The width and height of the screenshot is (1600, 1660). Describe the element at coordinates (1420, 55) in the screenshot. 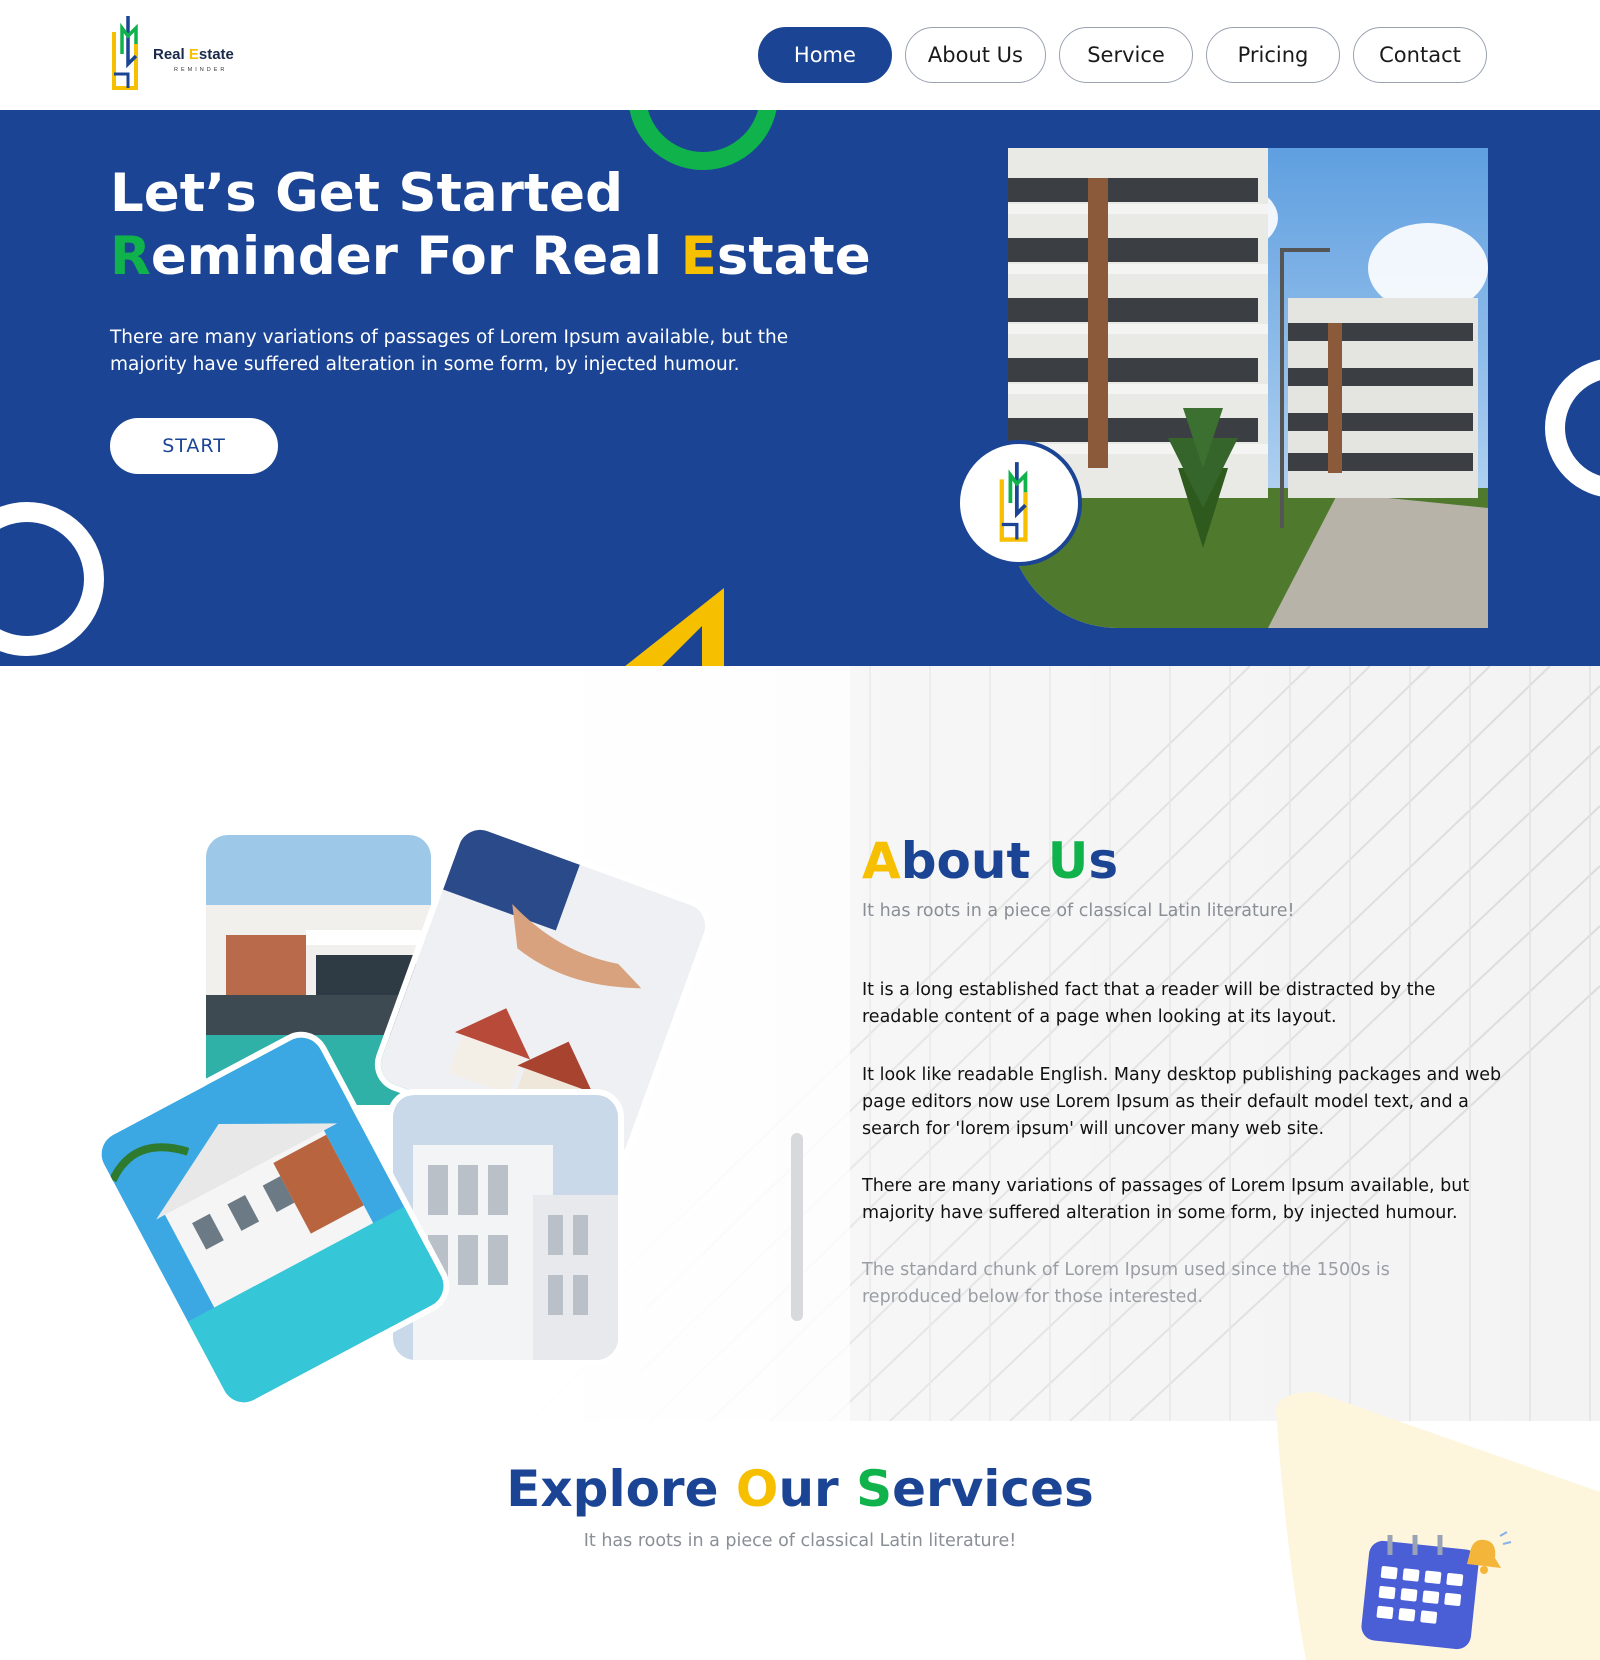

I see `nav-contact: Contact` at that location.